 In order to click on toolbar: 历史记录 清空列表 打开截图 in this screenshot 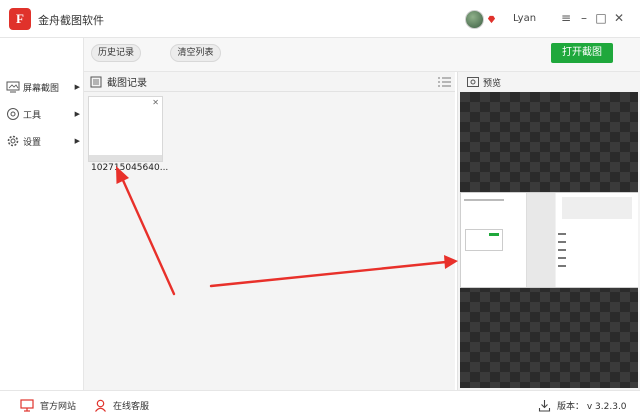, I will do `click(362, 55)`.